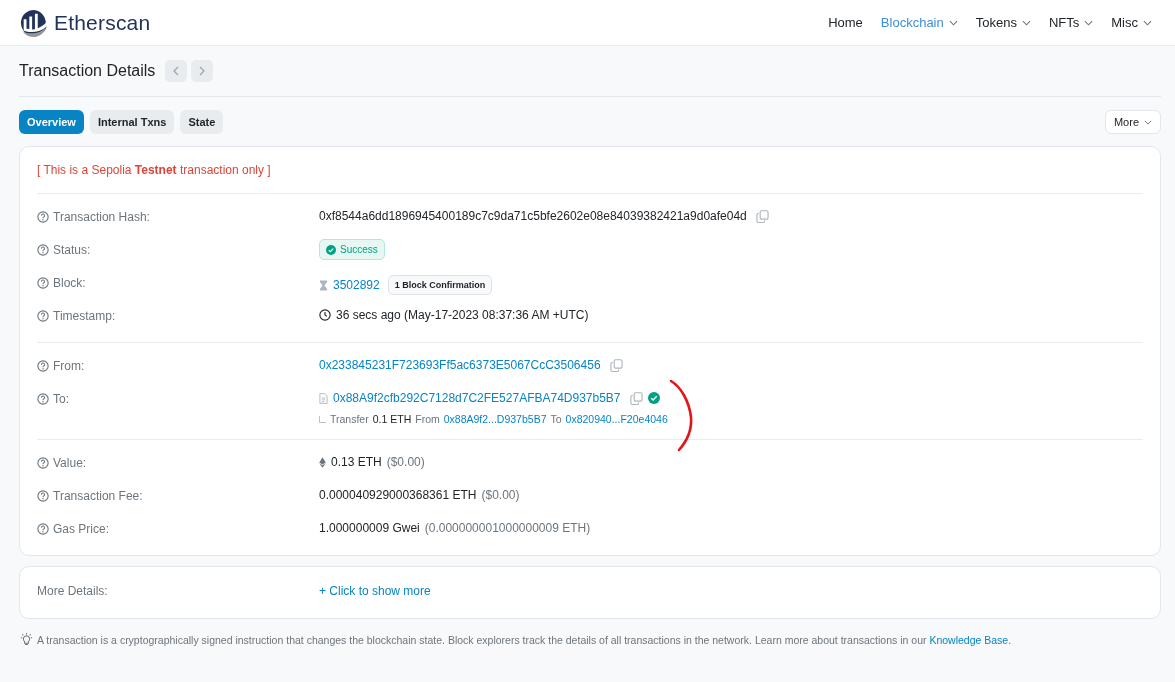 The height and width of the screenshot is (682, 1175). Describe the element at coordinates (356, 462) in the screenshot. I see `amount-value: 0.13 ETH` at that location.